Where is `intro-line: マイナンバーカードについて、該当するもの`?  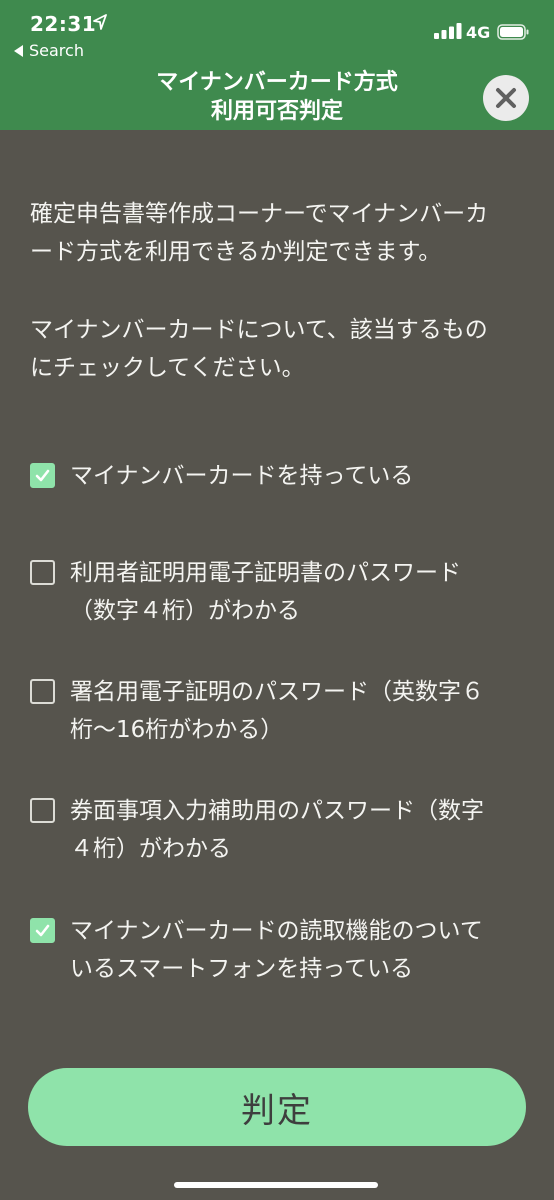 intro-line: マイナンバーカードについて、該当するもの is located at coordinates (259, 330).